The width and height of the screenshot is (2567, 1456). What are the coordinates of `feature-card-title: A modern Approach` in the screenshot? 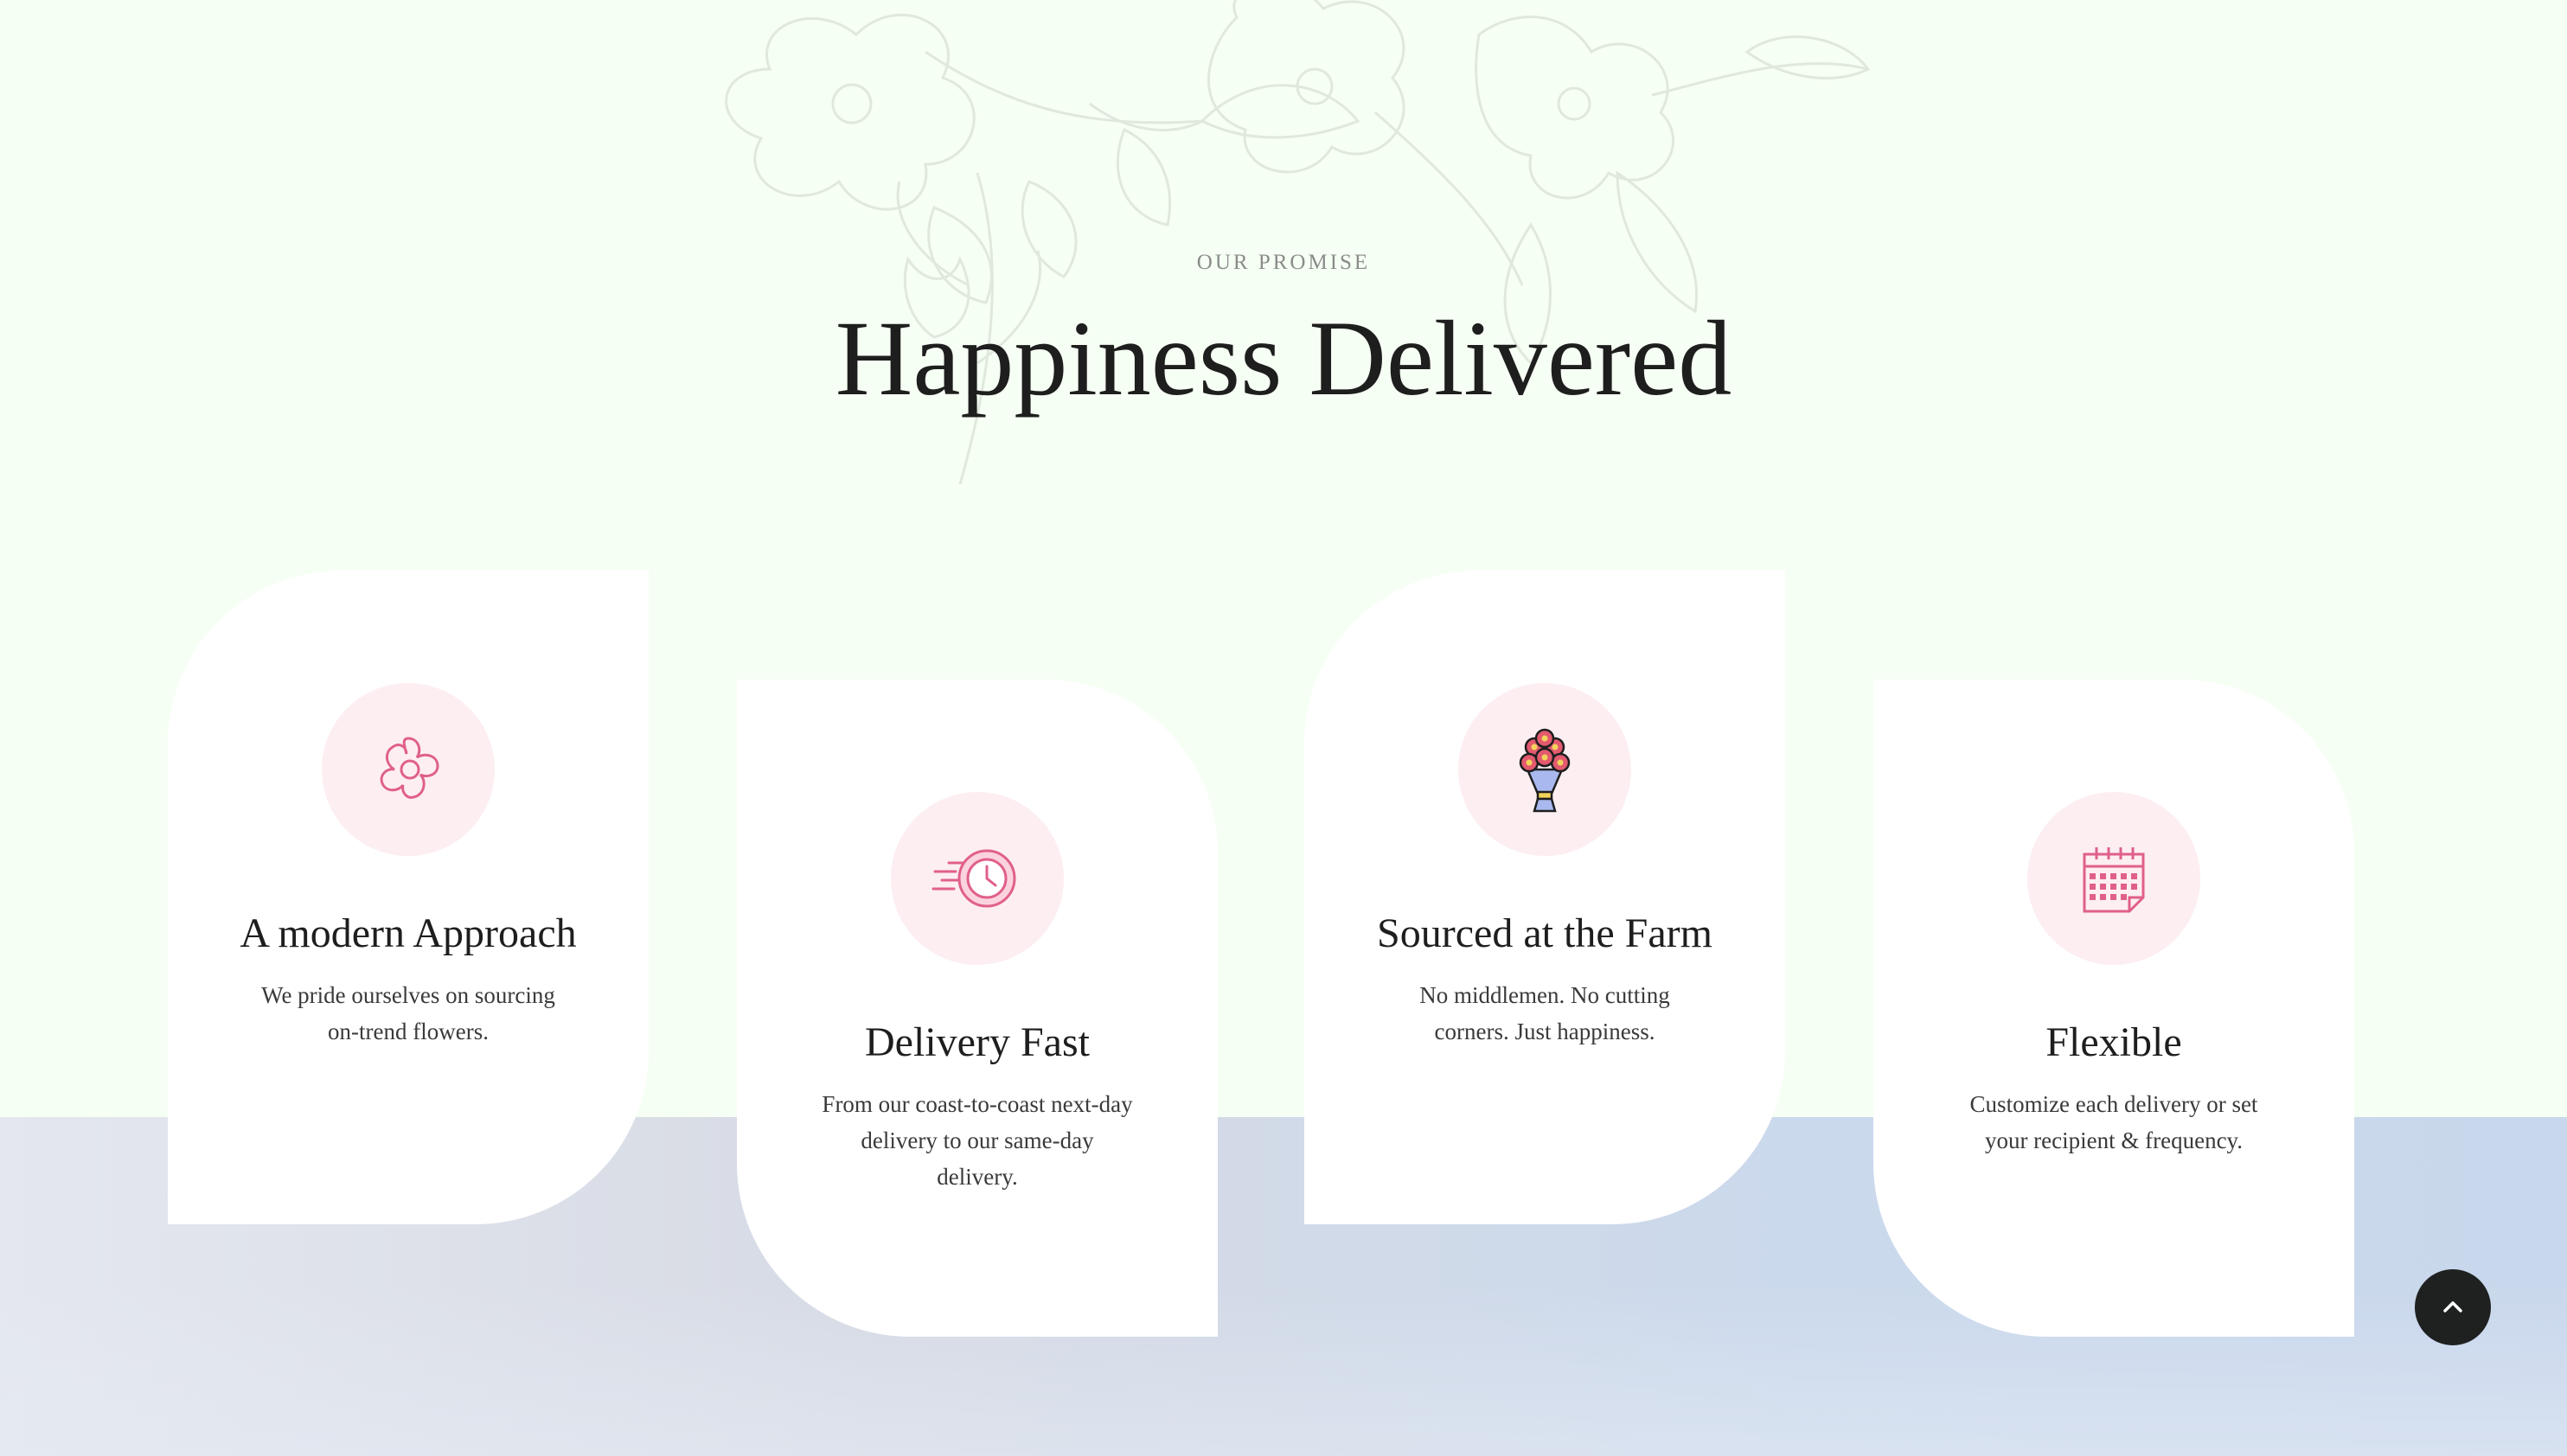 It's located at (408, 933).